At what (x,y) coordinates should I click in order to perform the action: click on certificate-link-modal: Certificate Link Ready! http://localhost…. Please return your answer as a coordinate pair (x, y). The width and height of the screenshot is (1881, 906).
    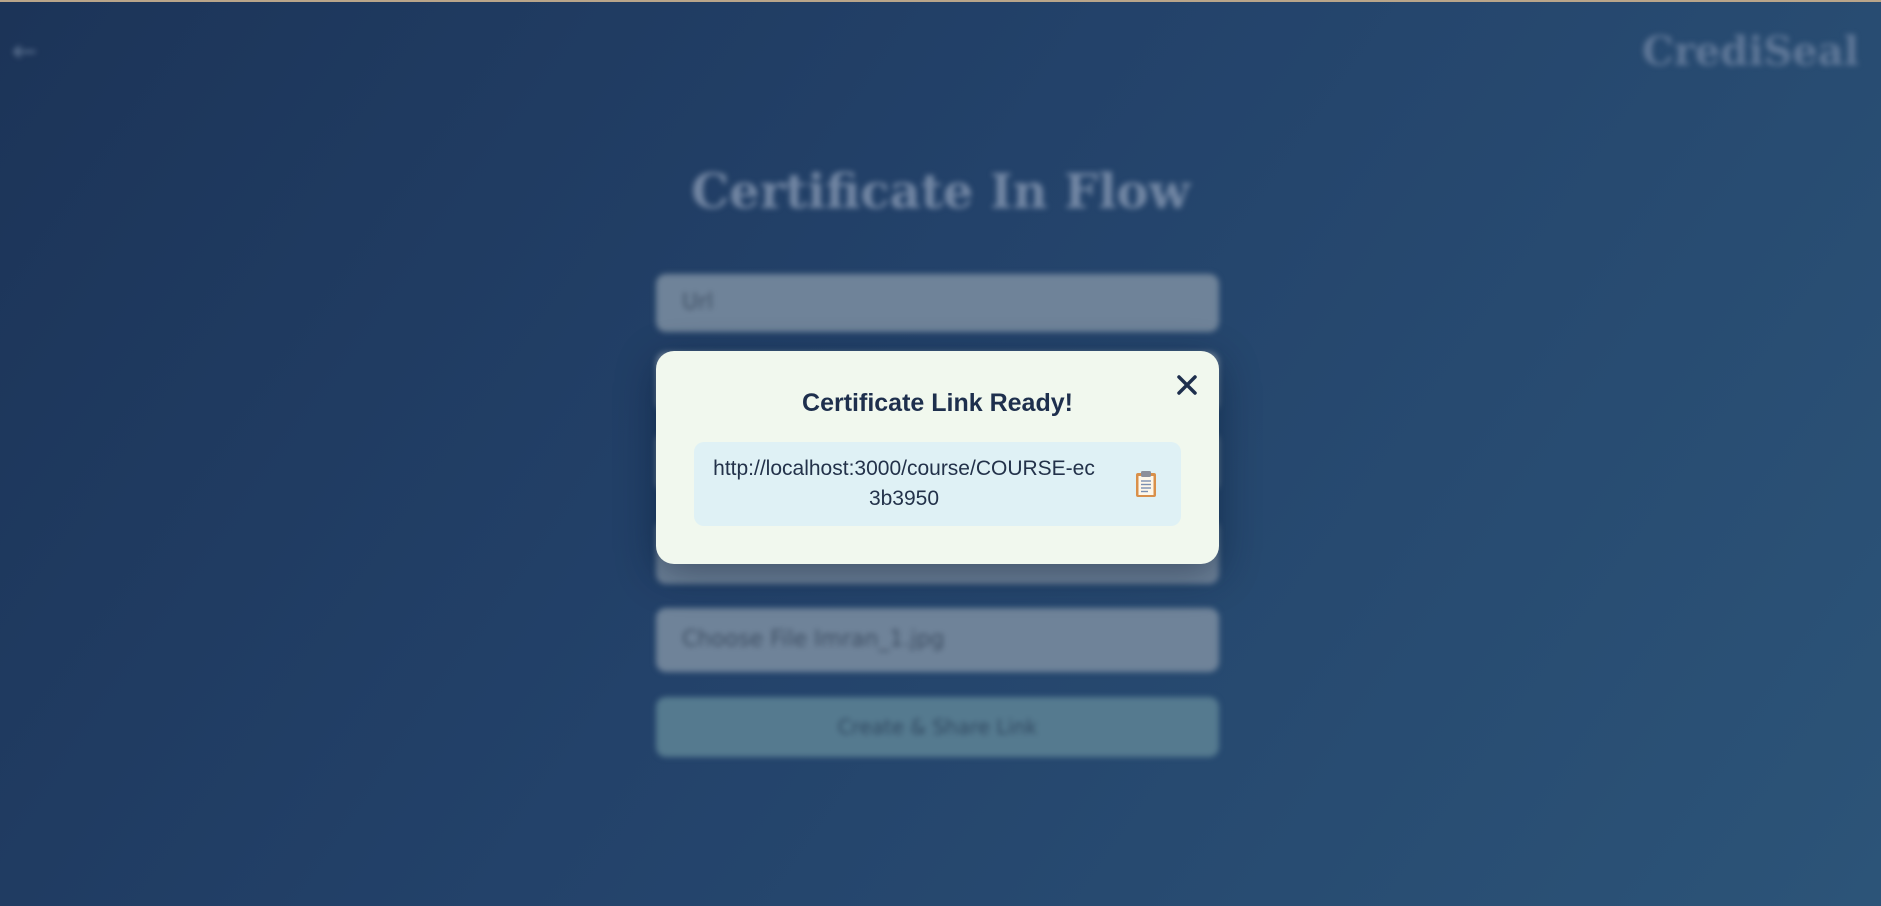
    Looking at the image, I should click on (937, 457).